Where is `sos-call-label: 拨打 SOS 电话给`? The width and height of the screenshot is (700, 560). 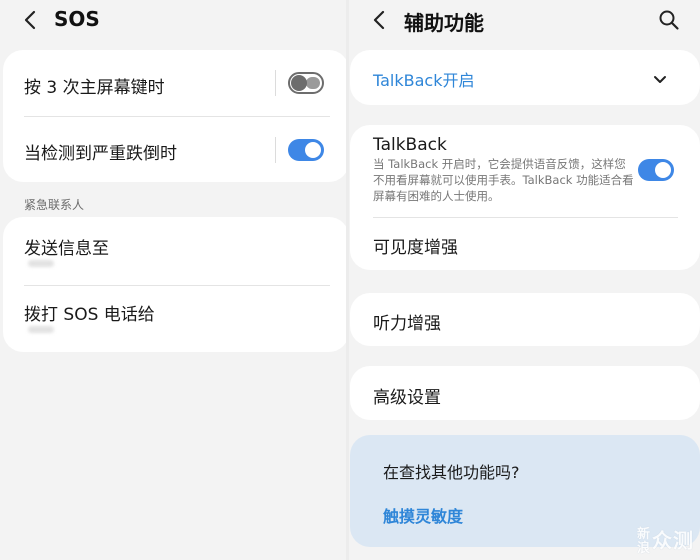 sos-call-label: 拨打 SOS 电话给 is located at coordinates (89, 315).